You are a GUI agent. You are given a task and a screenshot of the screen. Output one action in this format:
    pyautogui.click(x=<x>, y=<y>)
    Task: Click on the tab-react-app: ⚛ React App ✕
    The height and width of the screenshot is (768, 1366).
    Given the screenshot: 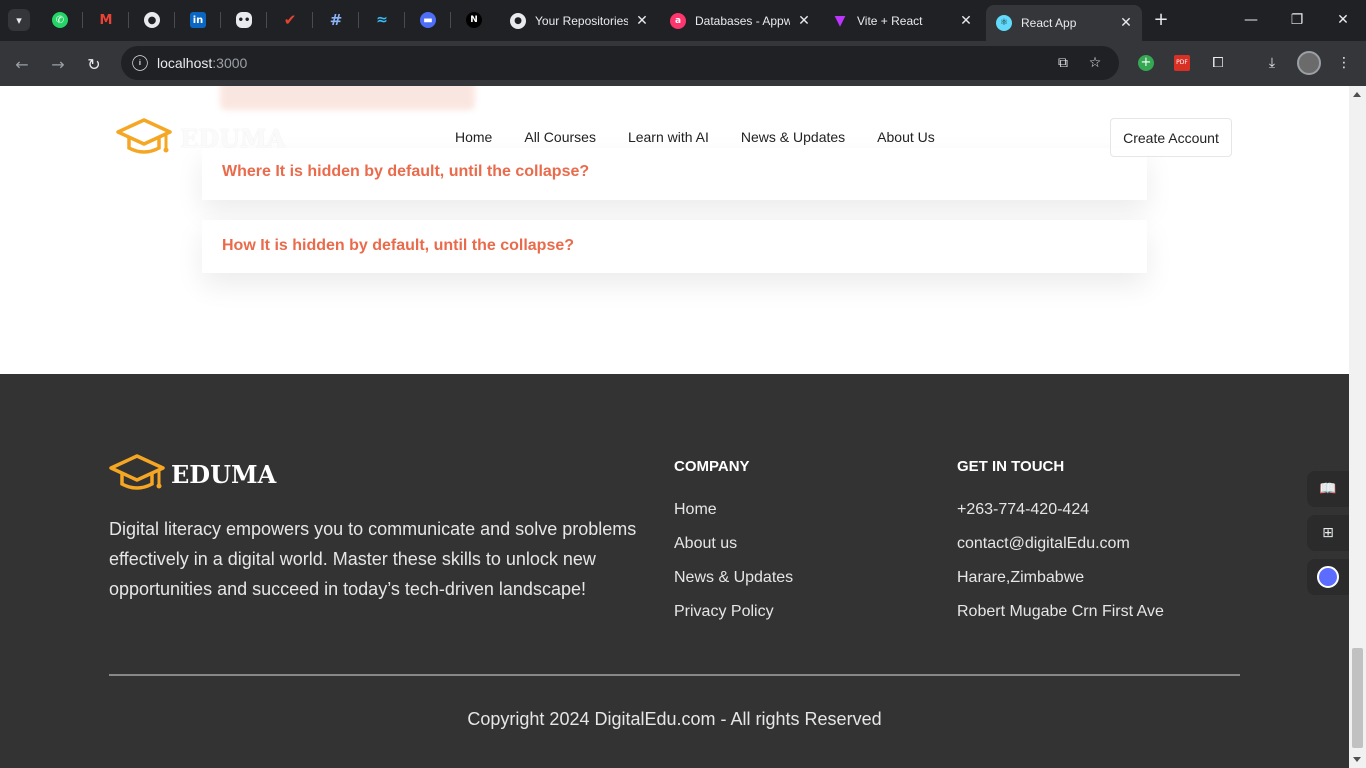 What is the action you would take?
    pyautogui.click(x=1064, y=23)
    